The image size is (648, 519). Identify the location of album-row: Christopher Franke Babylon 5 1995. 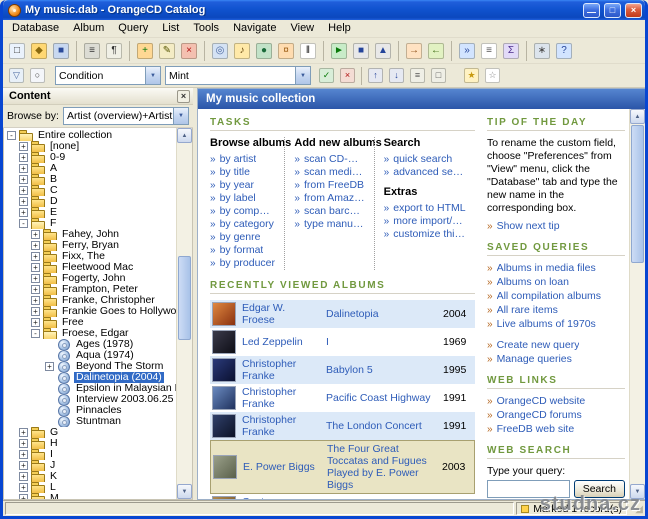
(342, 370).